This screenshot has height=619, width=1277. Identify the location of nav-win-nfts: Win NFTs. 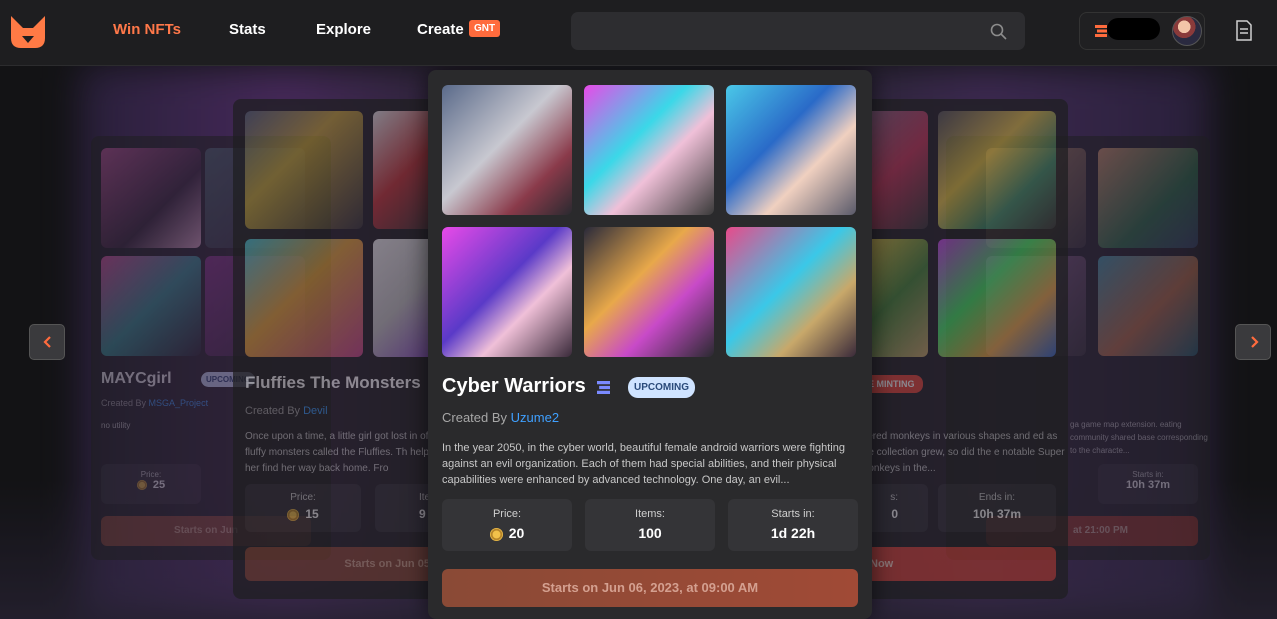
(147, 29).